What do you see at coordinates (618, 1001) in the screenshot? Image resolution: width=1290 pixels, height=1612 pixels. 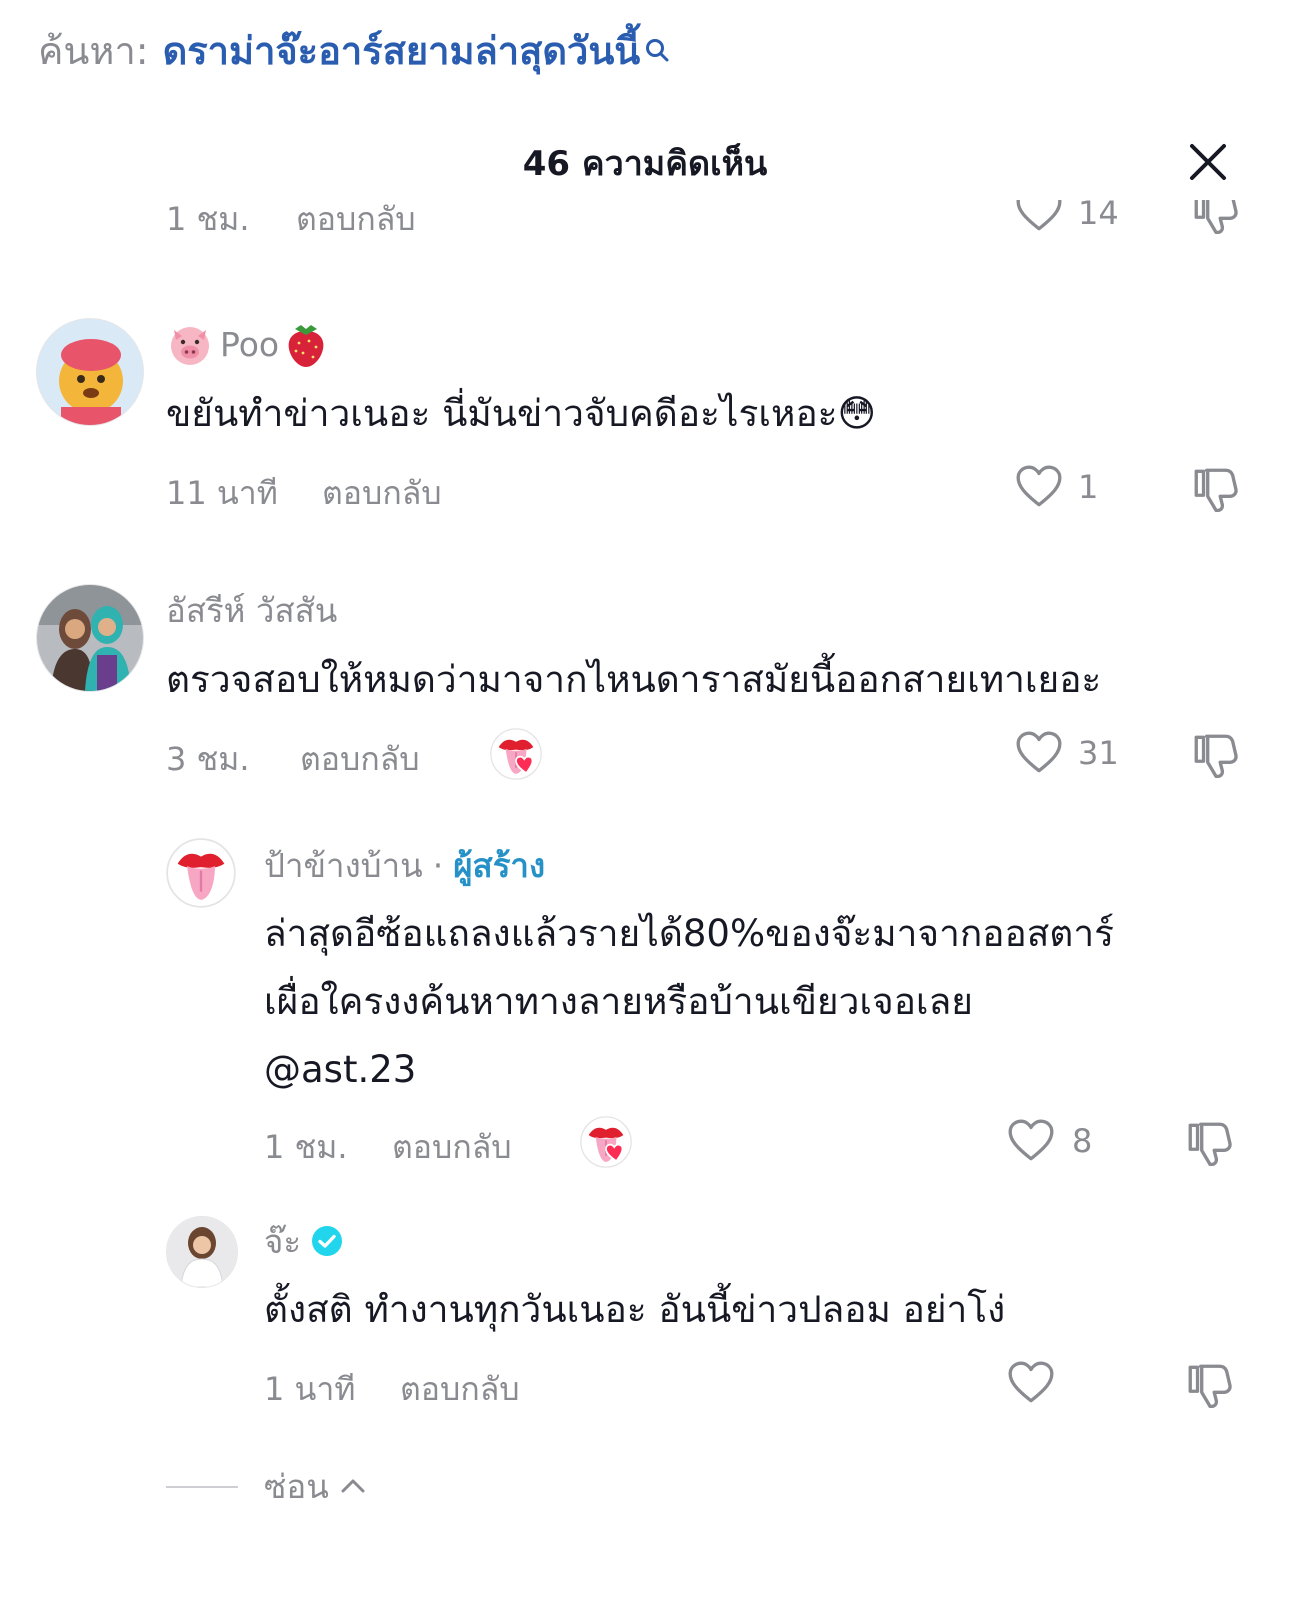 I see `reply-text-line: เผื่อใครงงค้นหาทางลายหรือบ้านเขียวเจอเลย` at bounding box center [618, 1001].